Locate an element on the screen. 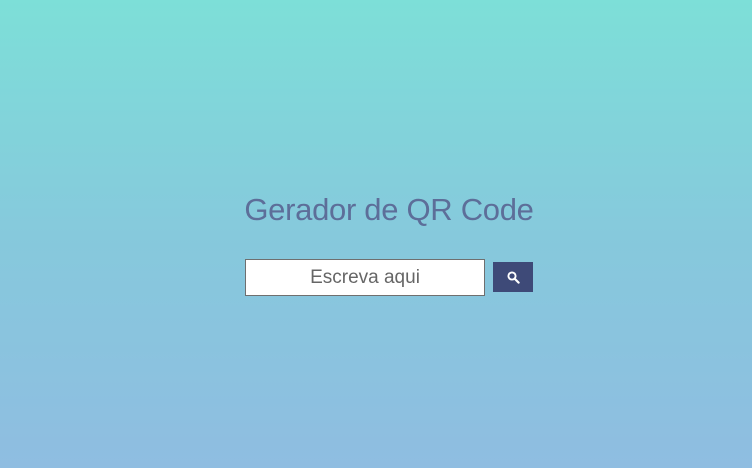 This screenshot has height=468, width=752. qr-text-input is located at coordinates (365, 277).